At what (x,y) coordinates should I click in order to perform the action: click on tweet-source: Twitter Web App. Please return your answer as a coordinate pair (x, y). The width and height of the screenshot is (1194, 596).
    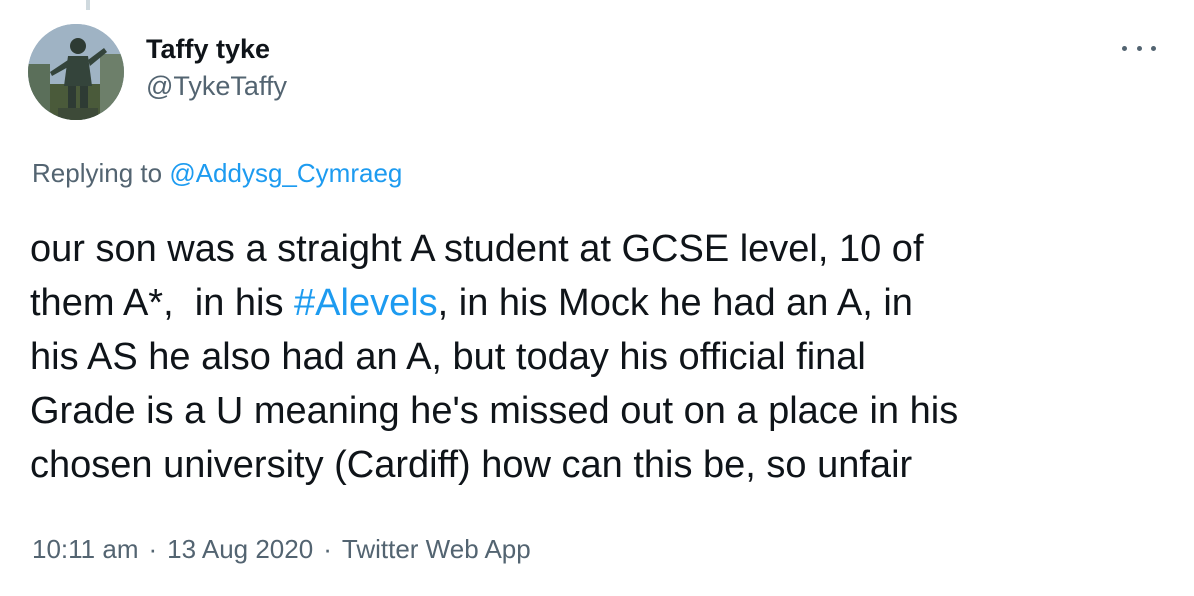
    Looking at the image, I should click on (436, 549).